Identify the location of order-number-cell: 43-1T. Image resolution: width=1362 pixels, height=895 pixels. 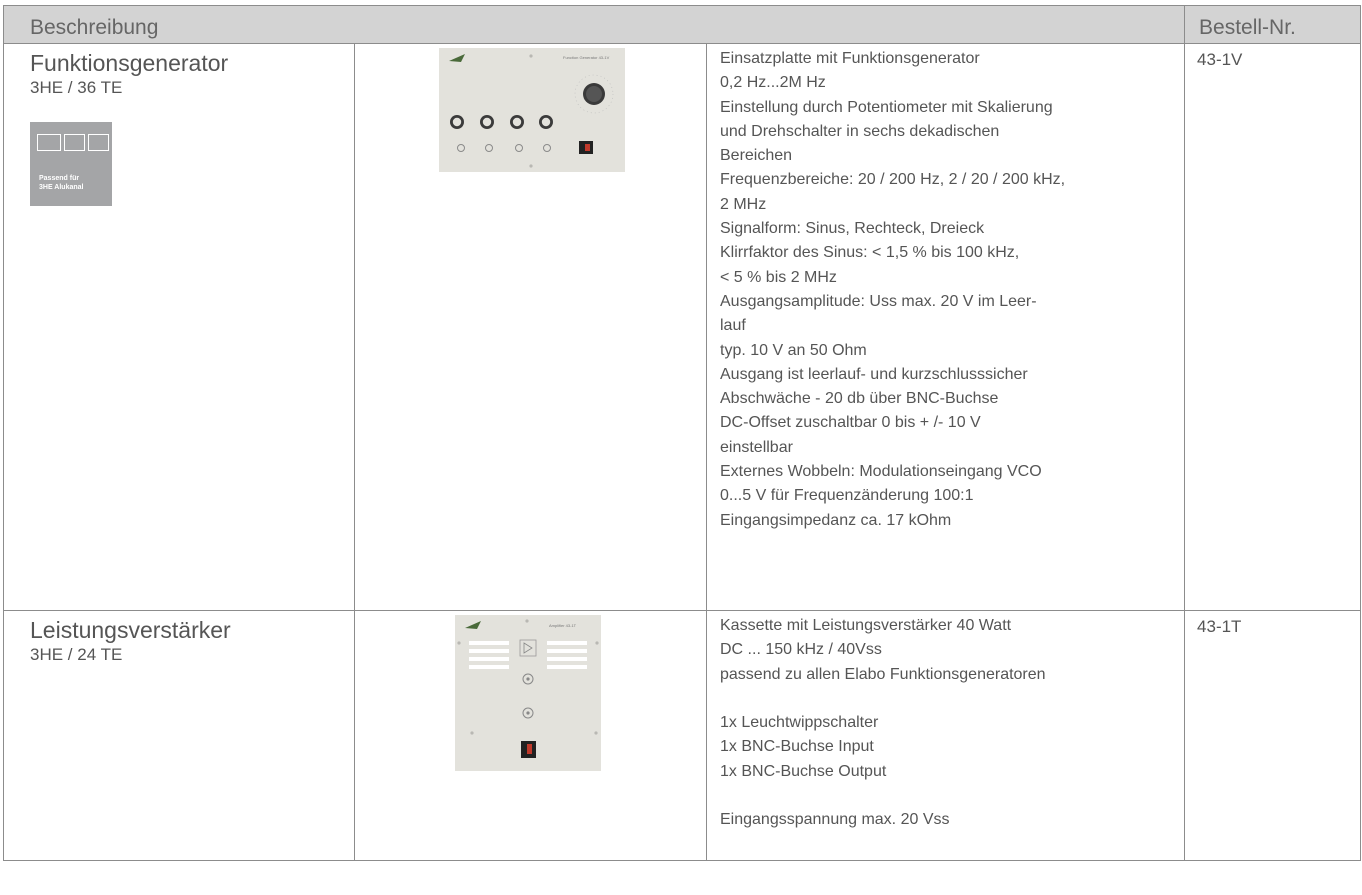
(1273, 735).